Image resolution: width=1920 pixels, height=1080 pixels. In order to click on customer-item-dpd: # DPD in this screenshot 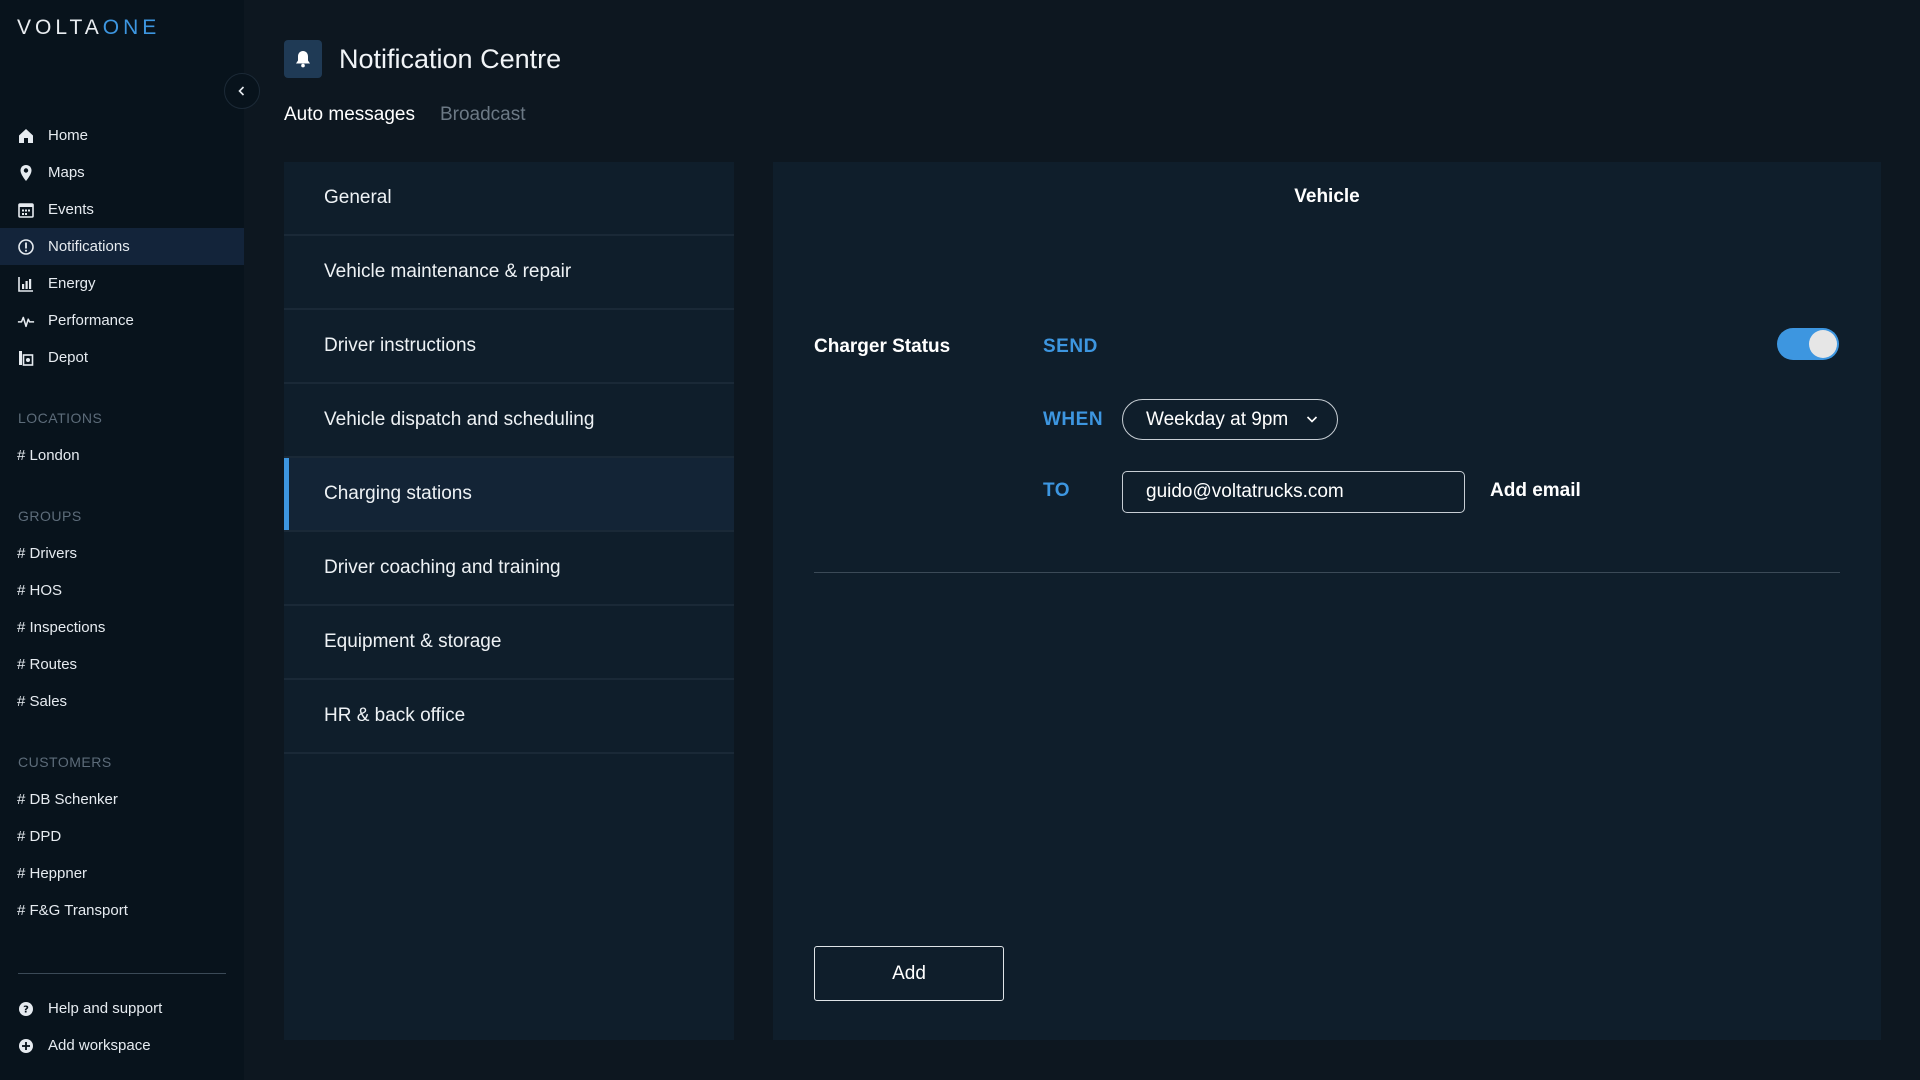, I will do `click(122, 836)`.